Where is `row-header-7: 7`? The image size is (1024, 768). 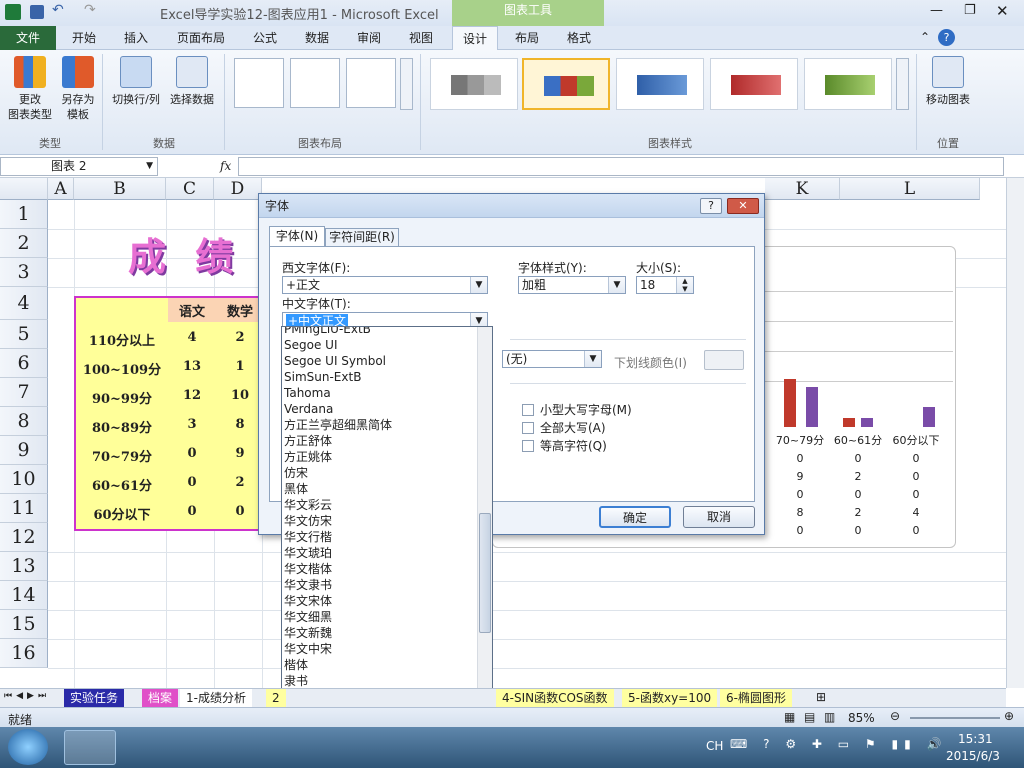
row-header-7: 7 is located at coordinates (24, 392).